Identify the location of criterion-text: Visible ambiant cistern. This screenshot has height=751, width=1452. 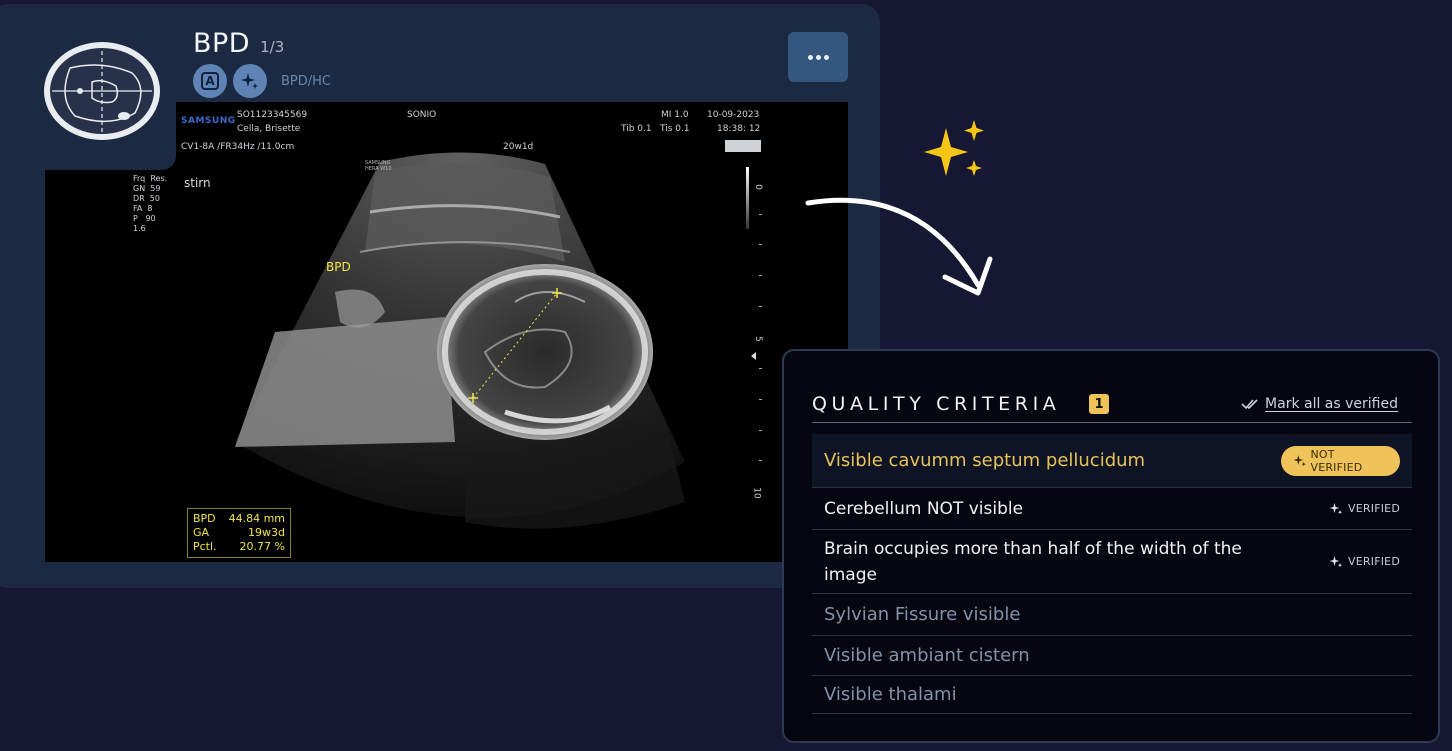
(927, 655).